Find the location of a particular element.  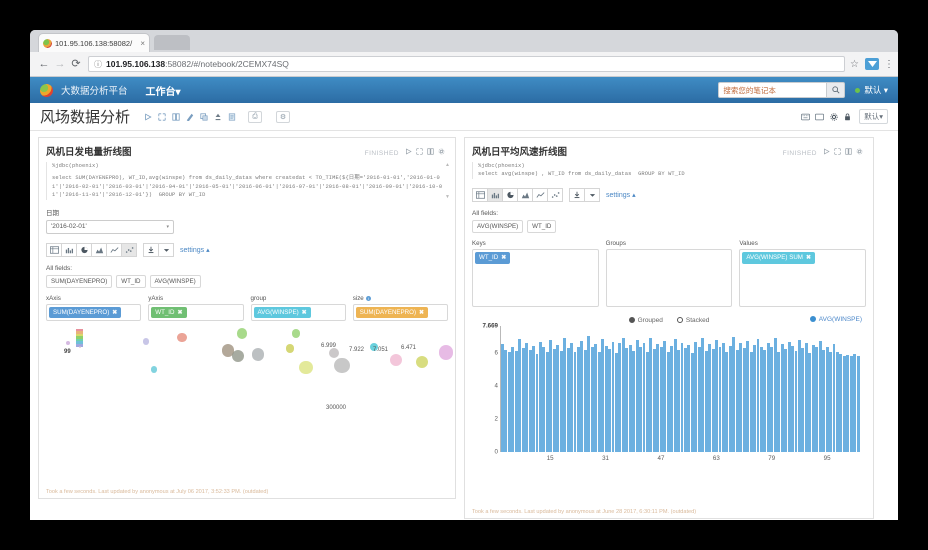

clone-notebook-icon is located at coordinates (203, 116).